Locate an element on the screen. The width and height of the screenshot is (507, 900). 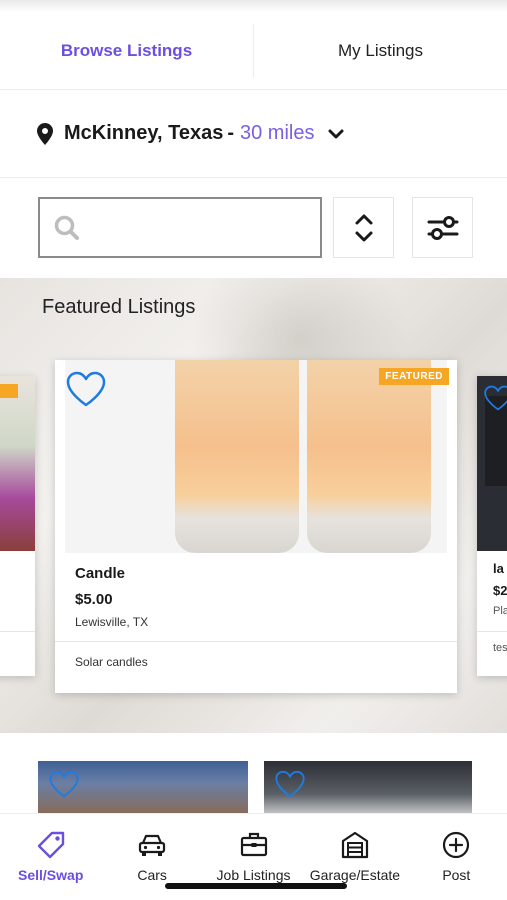
listing-price: $5.00 is located at coordinates (94, 599).